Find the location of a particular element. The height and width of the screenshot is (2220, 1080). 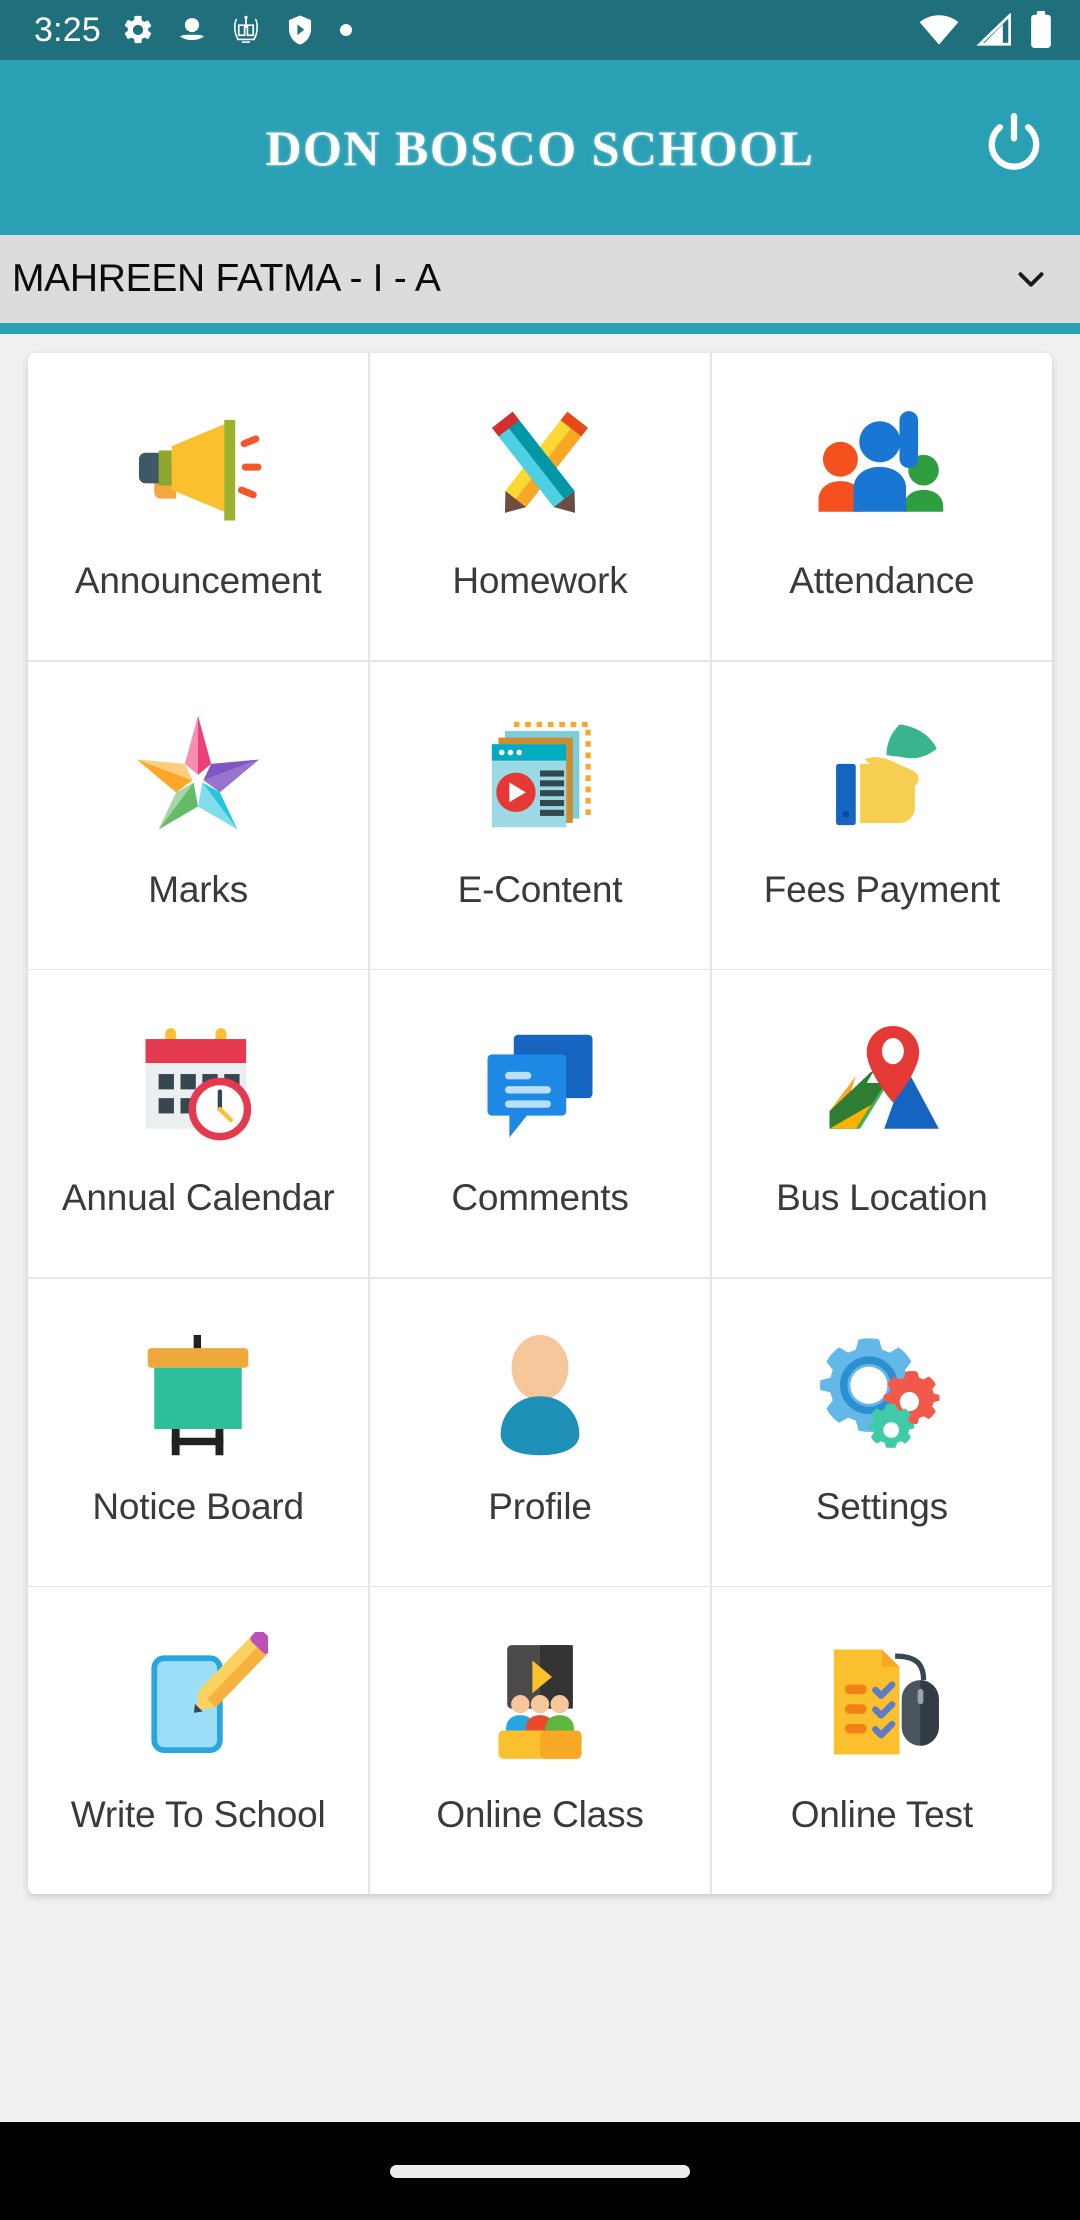

map-pin-icon is located at coordinates (882, 1085).